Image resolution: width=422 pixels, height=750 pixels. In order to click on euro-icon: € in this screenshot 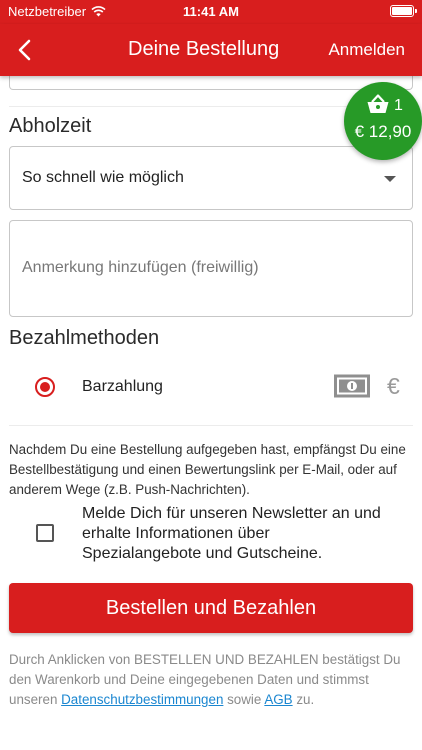, I will do `click(393, 386)`.